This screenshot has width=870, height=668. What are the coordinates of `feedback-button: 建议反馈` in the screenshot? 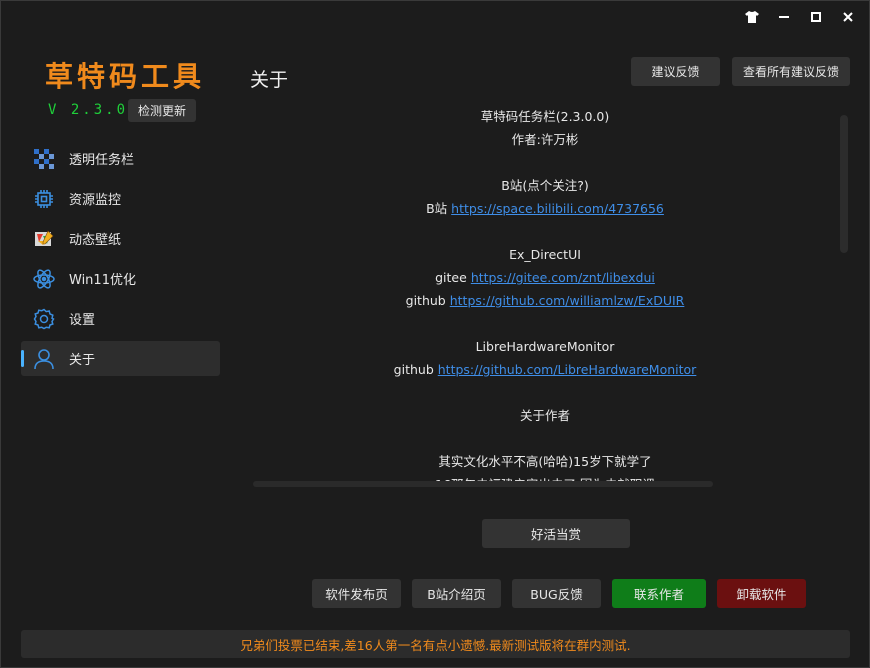 It's located at (675, 71).